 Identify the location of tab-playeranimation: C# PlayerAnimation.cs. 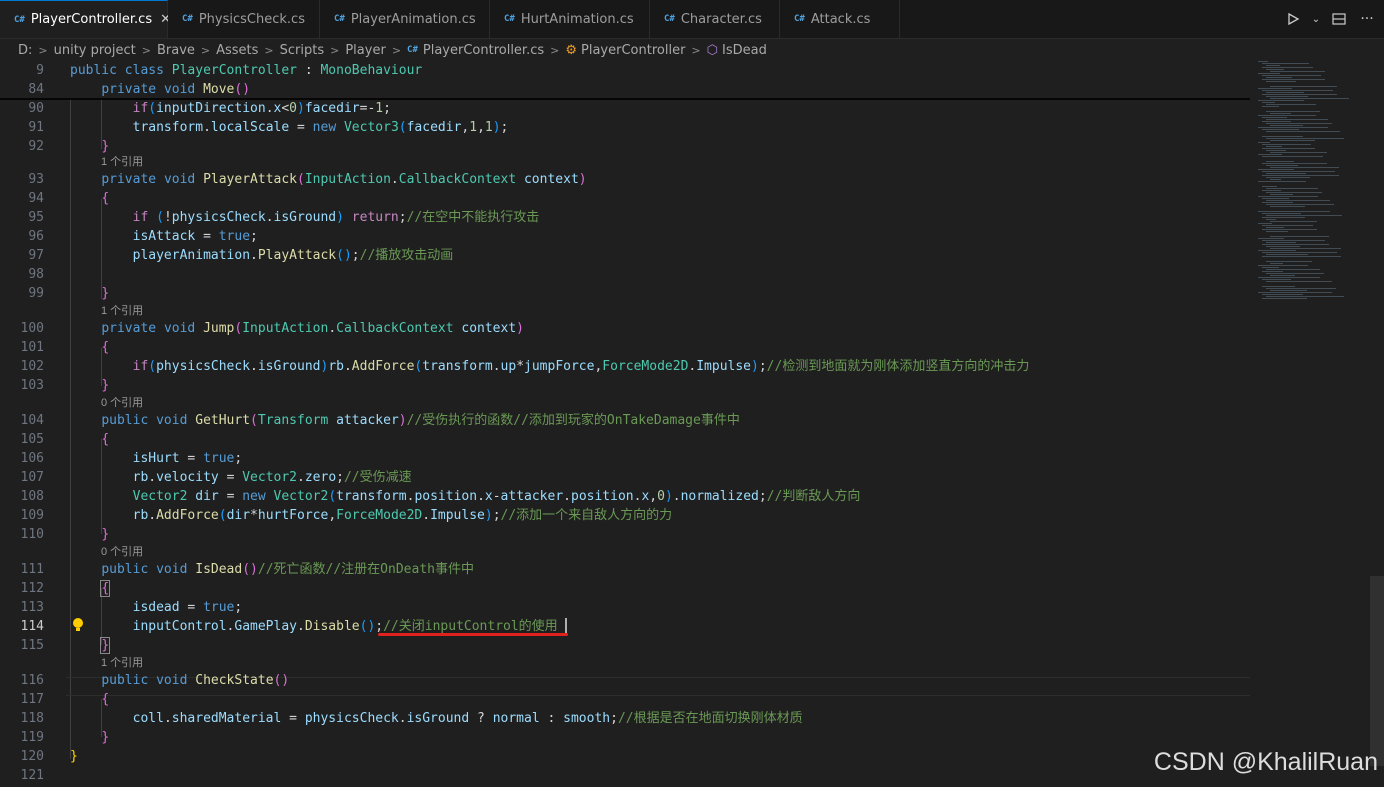
(405, 19).